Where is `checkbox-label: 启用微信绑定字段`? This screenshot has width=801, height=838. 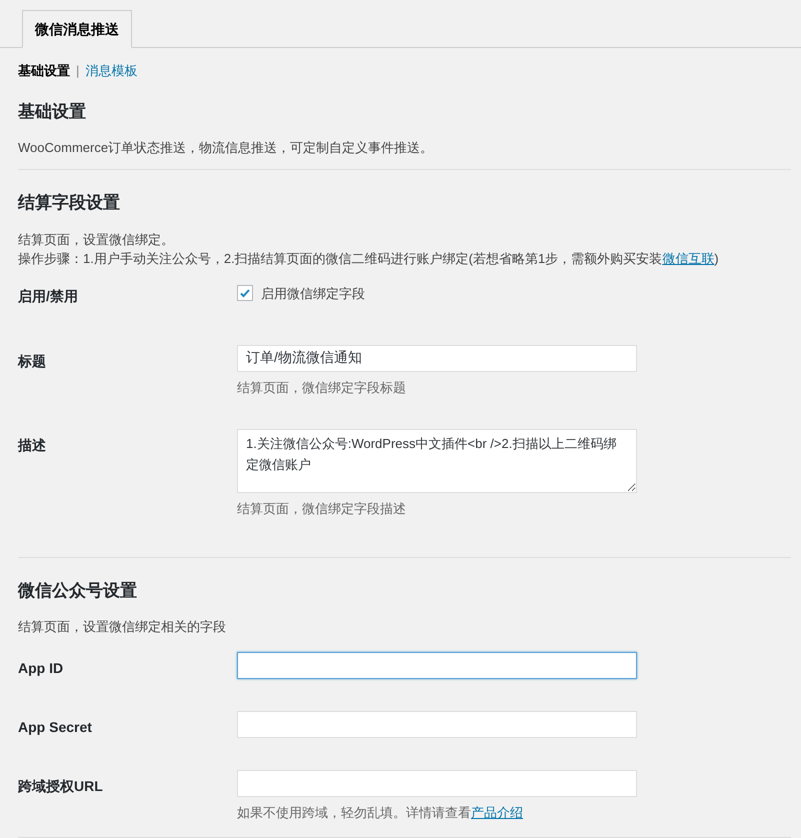
checkbox-label: 启用微信绑定字段 is located at coordinates (313, 293).